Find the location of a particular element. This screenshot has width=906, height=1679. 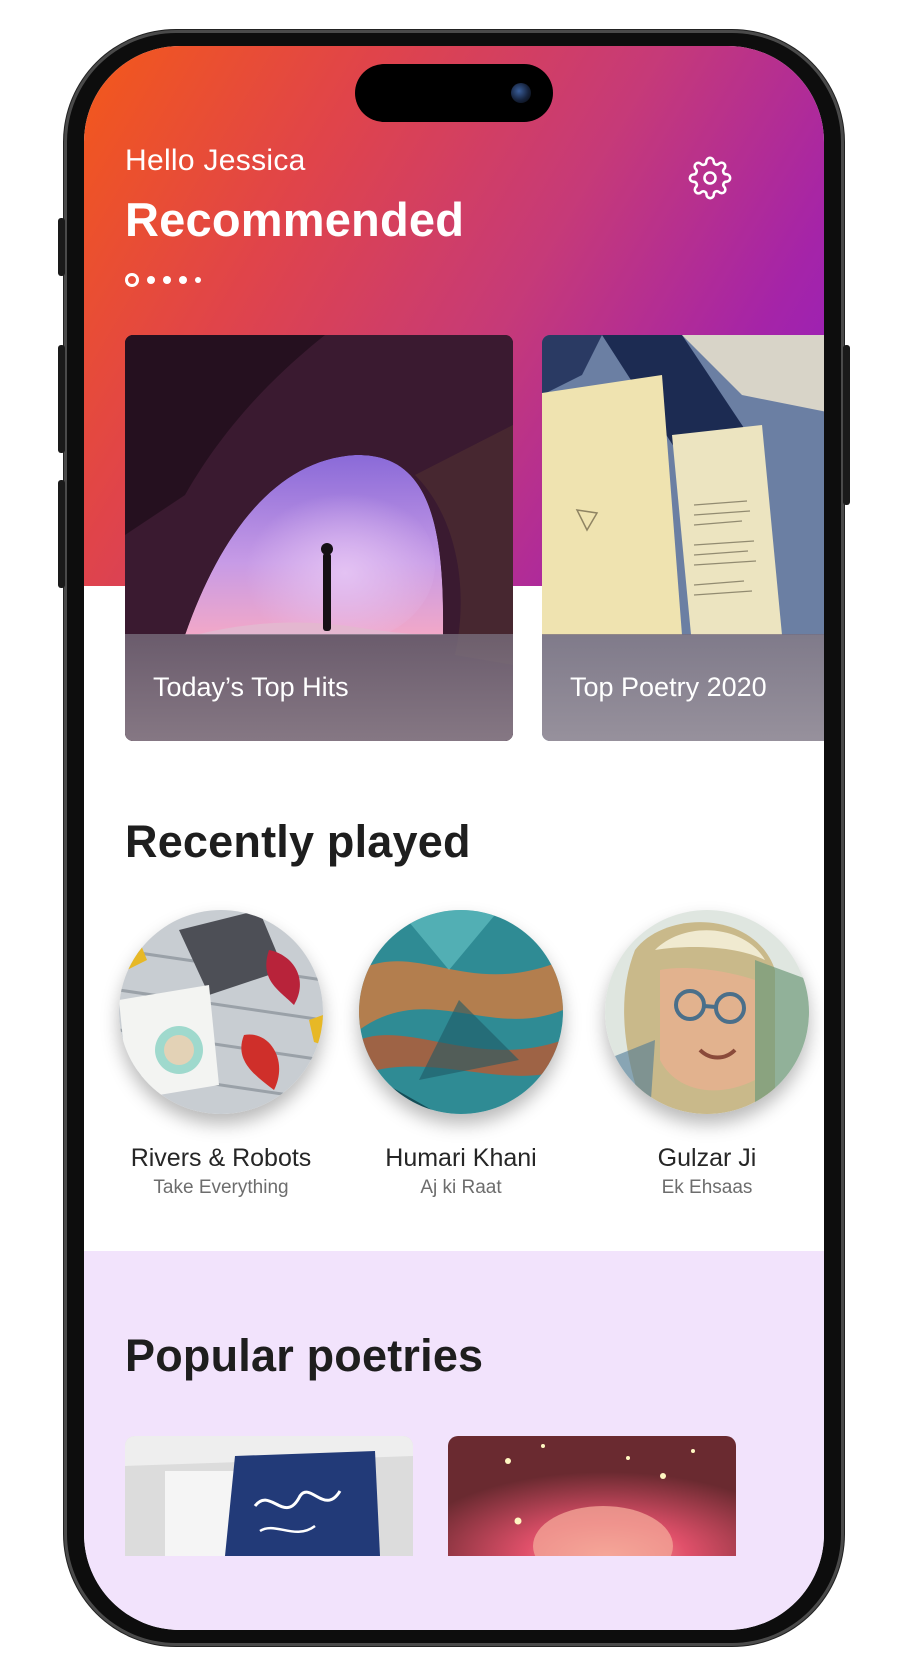

recent-item-subtitle: Ek Ehsaas is located at coordinates (707, 1187).